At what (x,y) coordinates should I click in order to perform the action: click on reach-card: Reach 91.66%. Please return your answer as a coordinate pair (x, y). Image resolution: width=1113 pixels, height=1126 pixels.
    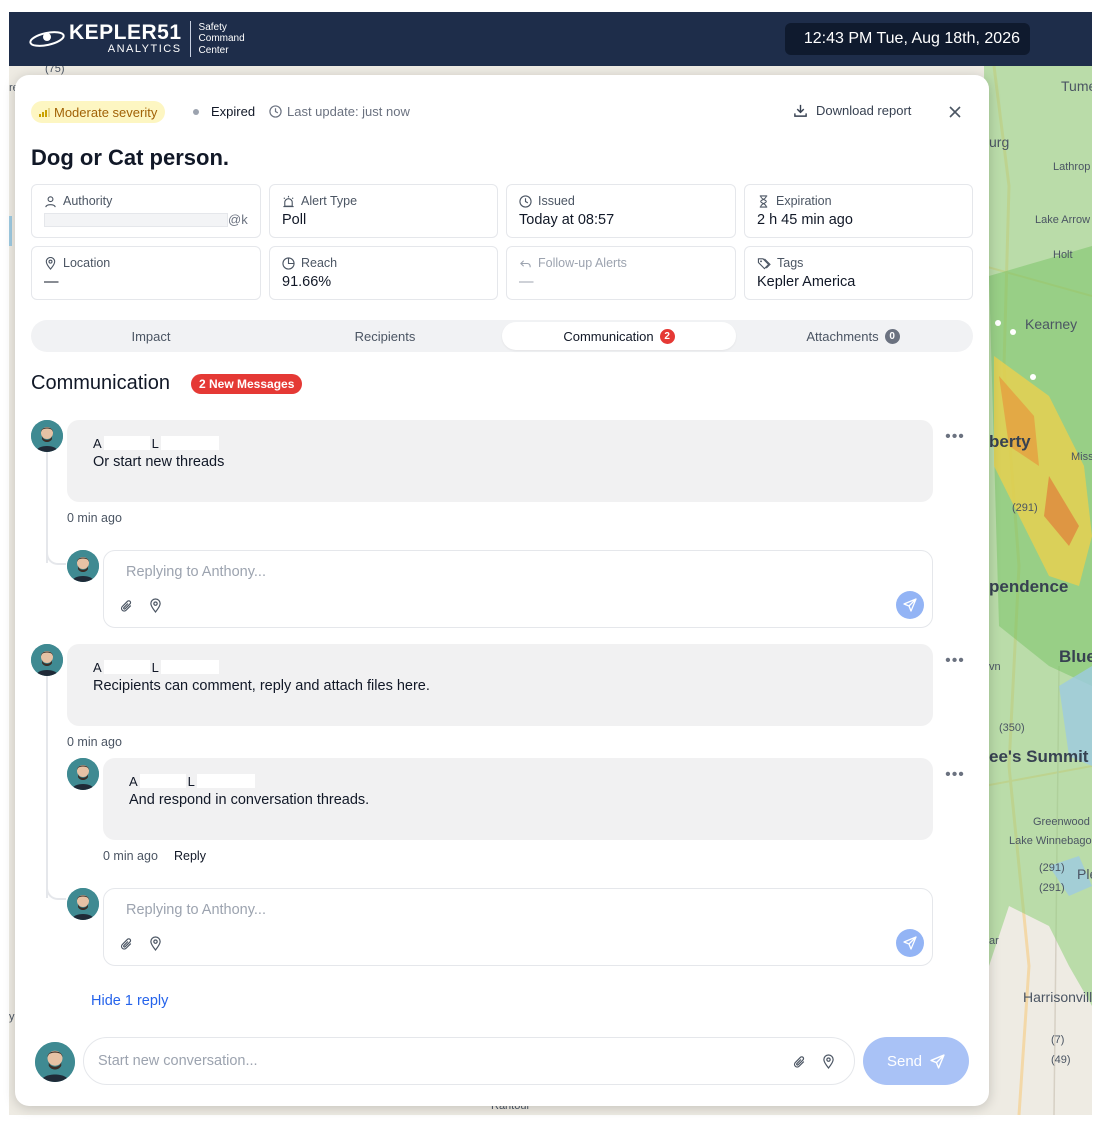
    Looking at the image, I should click on (383, 273).